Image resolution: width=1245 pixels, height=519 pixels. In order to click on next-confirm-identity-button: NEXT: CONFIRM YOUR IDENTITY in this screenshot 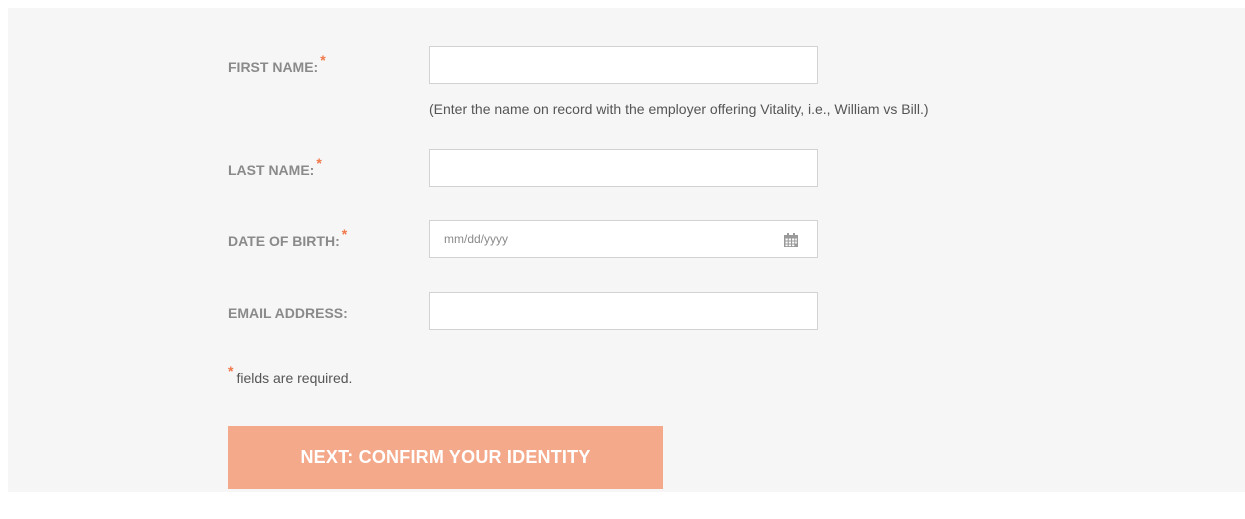, I will do `click(445, 457)`.